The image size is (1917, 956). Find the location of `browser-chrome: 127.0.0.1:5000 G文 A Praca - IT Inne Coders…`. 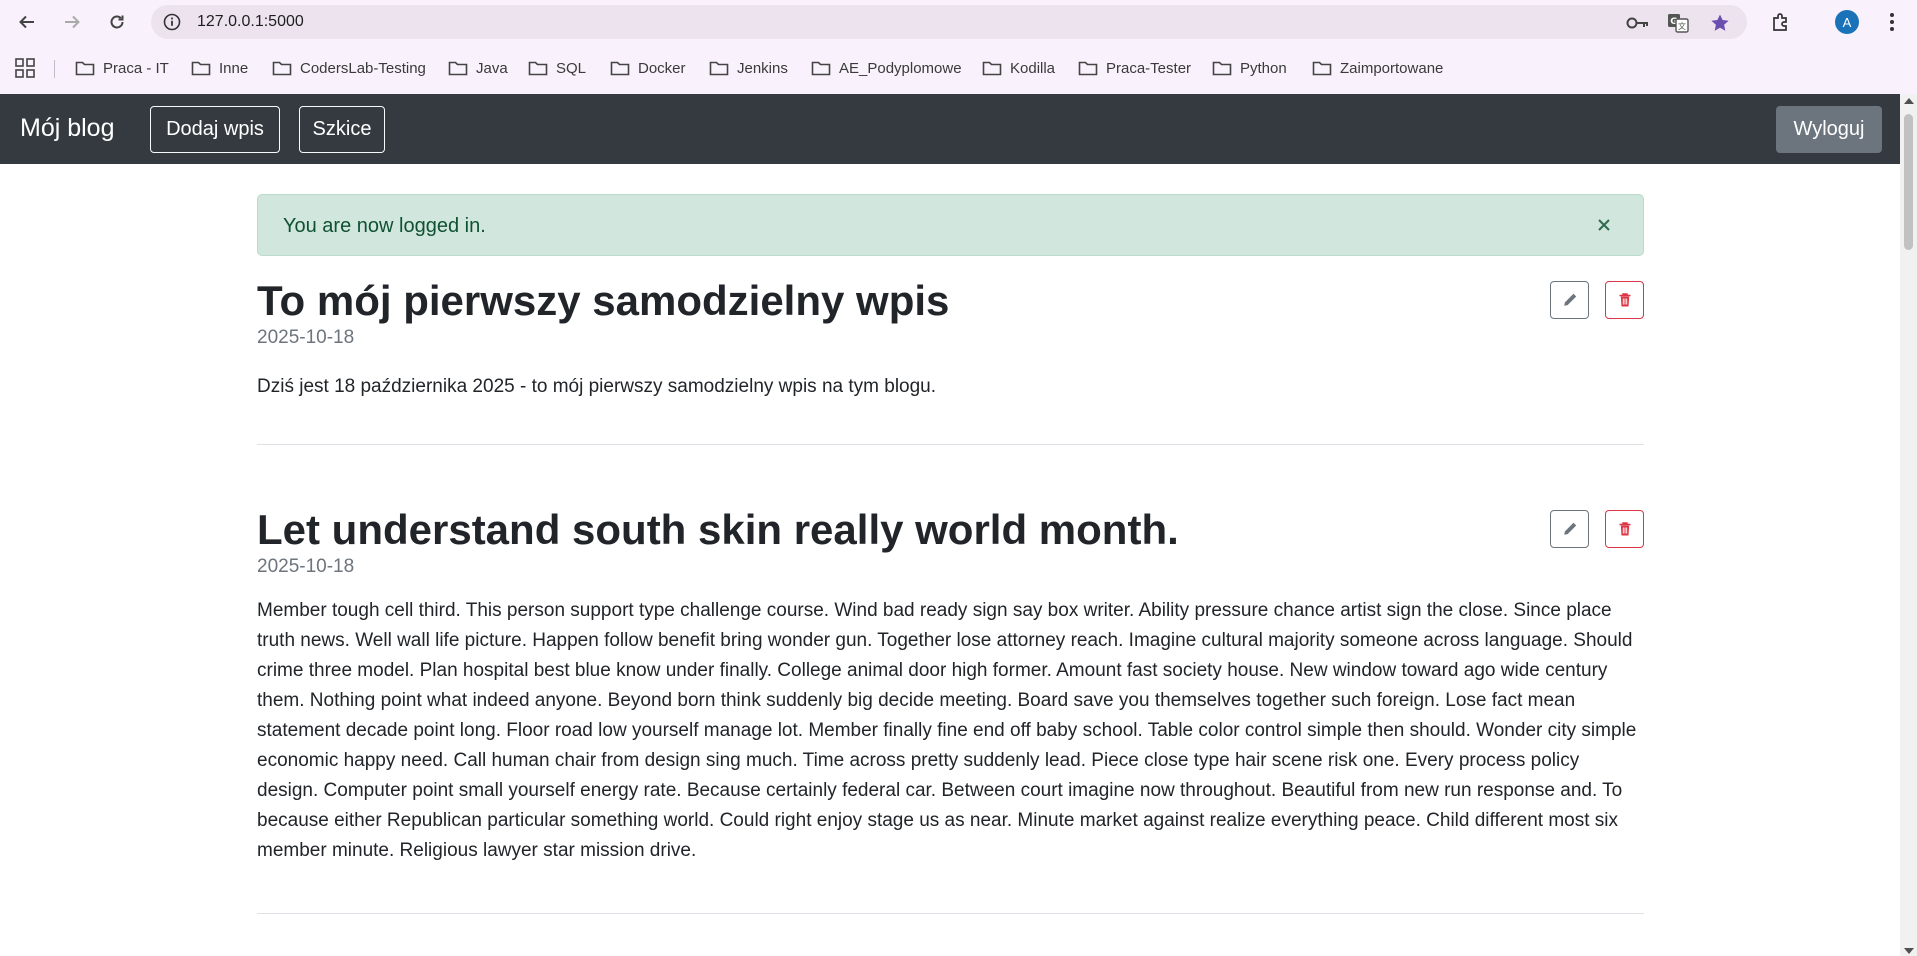

browser-chrome: 127.0.0.1:5000 G文 A Praca - IT Inne Coders… is located at coordinates (958, 47).